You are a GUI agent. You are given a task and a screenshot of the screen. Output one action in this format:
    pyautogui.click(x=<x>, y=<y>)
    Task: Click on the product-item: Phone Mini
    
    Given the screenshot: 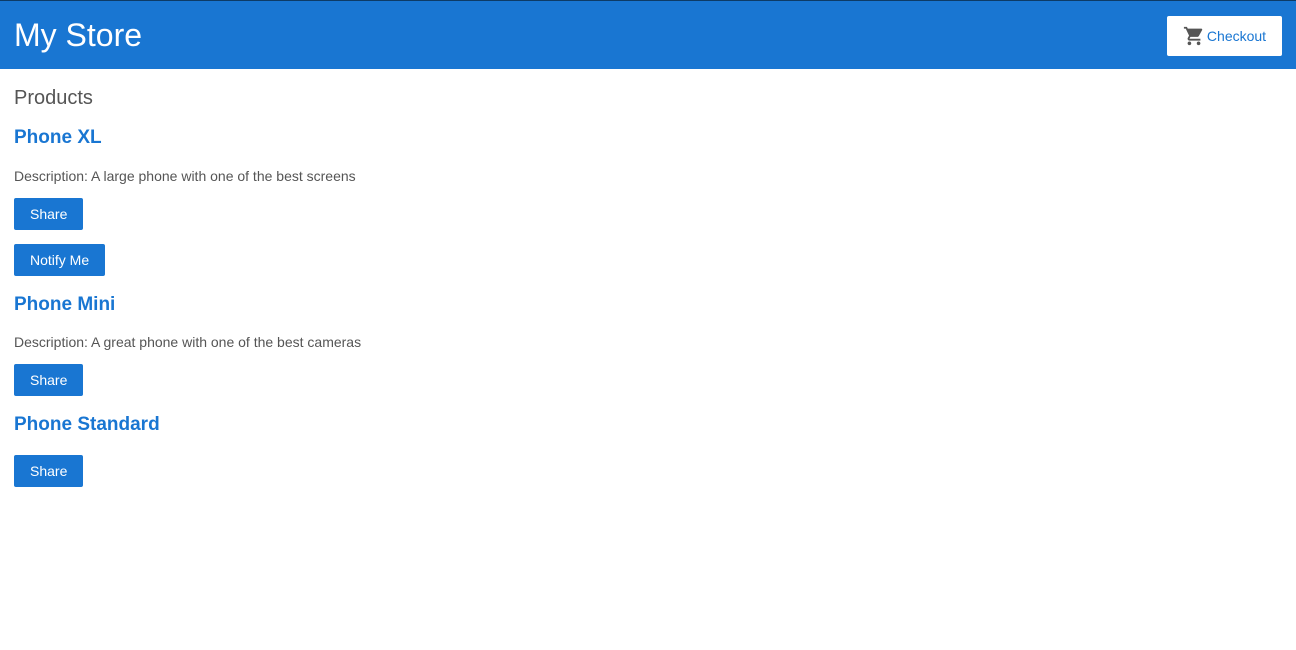 What is the action you would take?
    pyautogui.click(x=64, y=305)
    